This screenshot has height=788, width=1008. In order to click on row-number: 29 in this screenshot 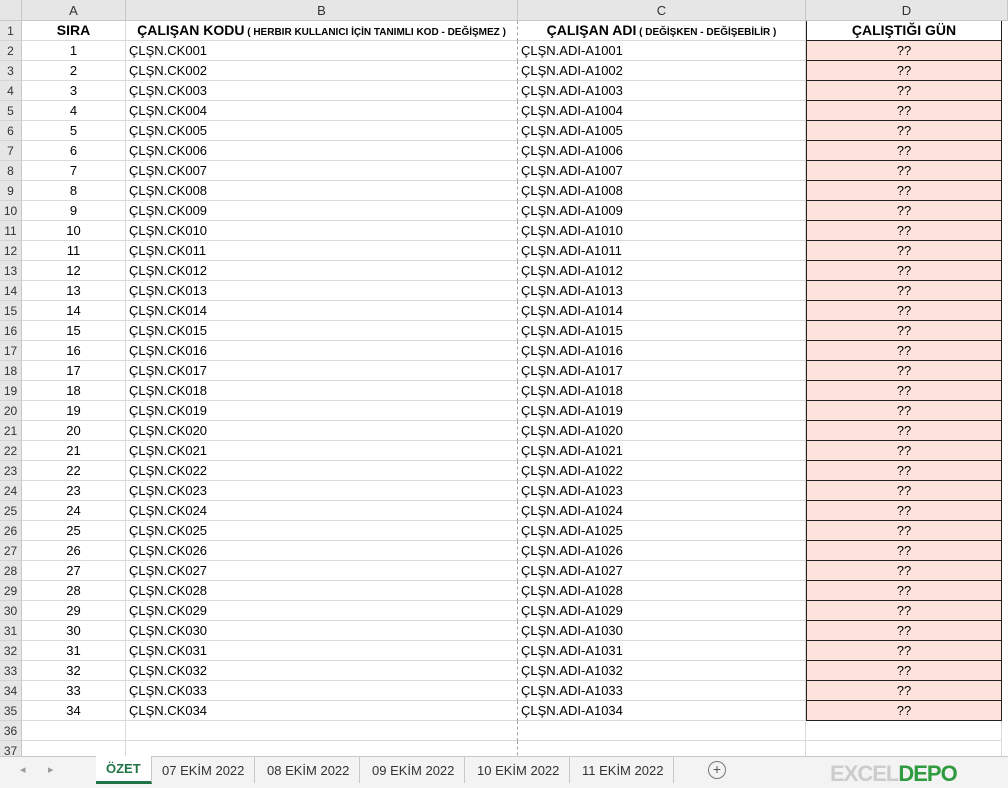, I will do `click(11, 591)`.